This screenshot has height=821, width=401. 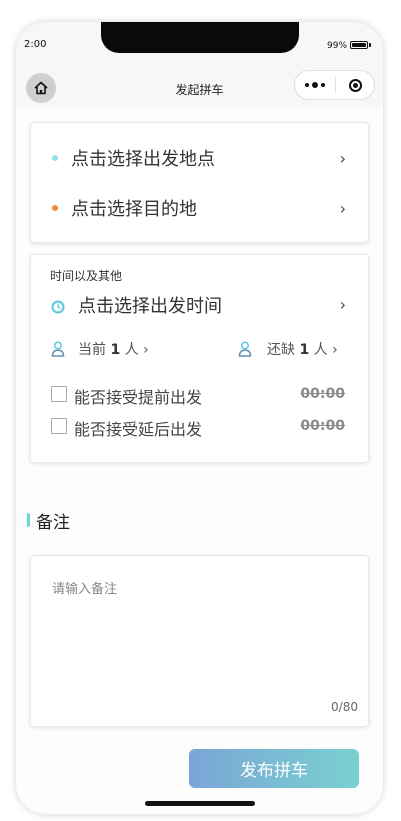 What do you see at coordinates (199, 208) in the screenshot?
I see `destination-selector: 点击选择目的地 ›` at bounding box center [199, 208].